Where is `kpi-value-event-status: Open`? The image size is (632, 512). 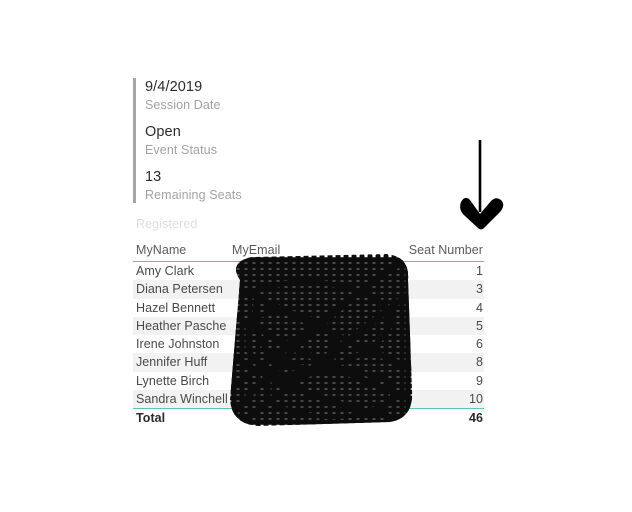 kpi-value-event-status: Open is located at coordinates (163, 132).